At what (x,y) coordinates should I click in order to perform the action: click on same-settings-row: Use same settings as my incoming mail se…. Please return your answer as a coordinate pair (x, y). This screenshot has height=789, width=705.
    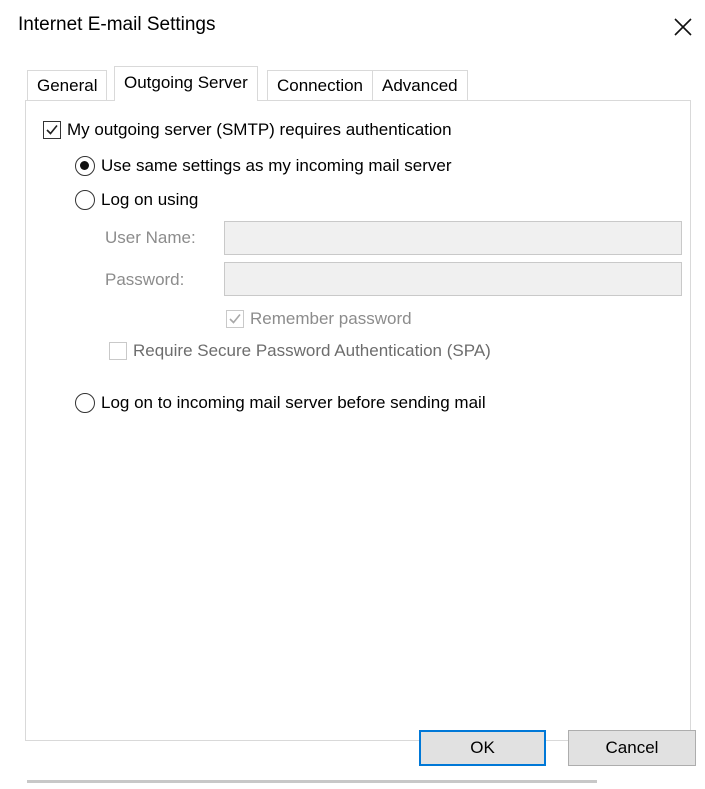
    Looking at the image, I should click on (263, 166).